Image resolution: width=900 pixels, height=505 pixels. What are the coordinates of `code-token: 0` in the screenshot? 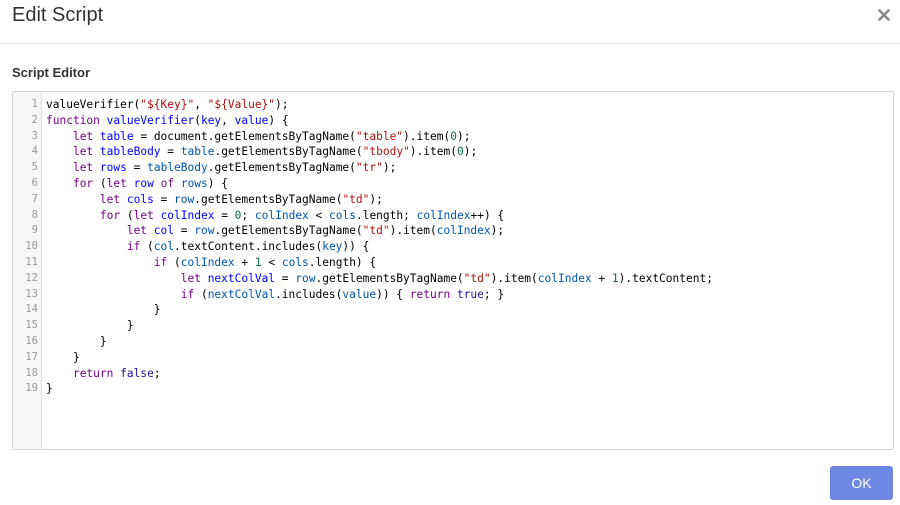 It's located at (453, 136).